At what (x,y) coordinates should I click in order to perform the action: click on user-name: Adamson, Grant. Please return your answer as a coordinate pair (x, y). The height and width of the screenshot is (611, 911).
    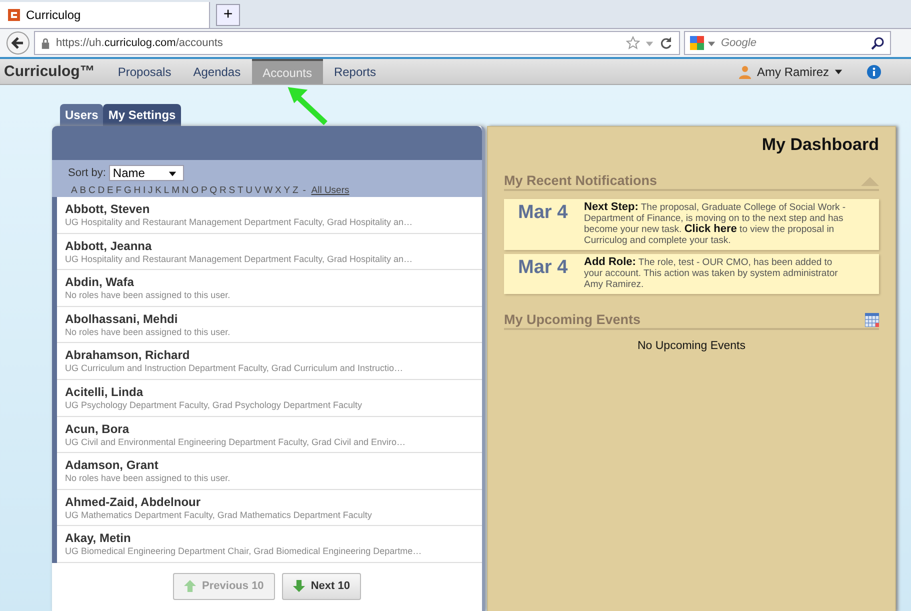
    Looking at the image, I should click on (112, 465).